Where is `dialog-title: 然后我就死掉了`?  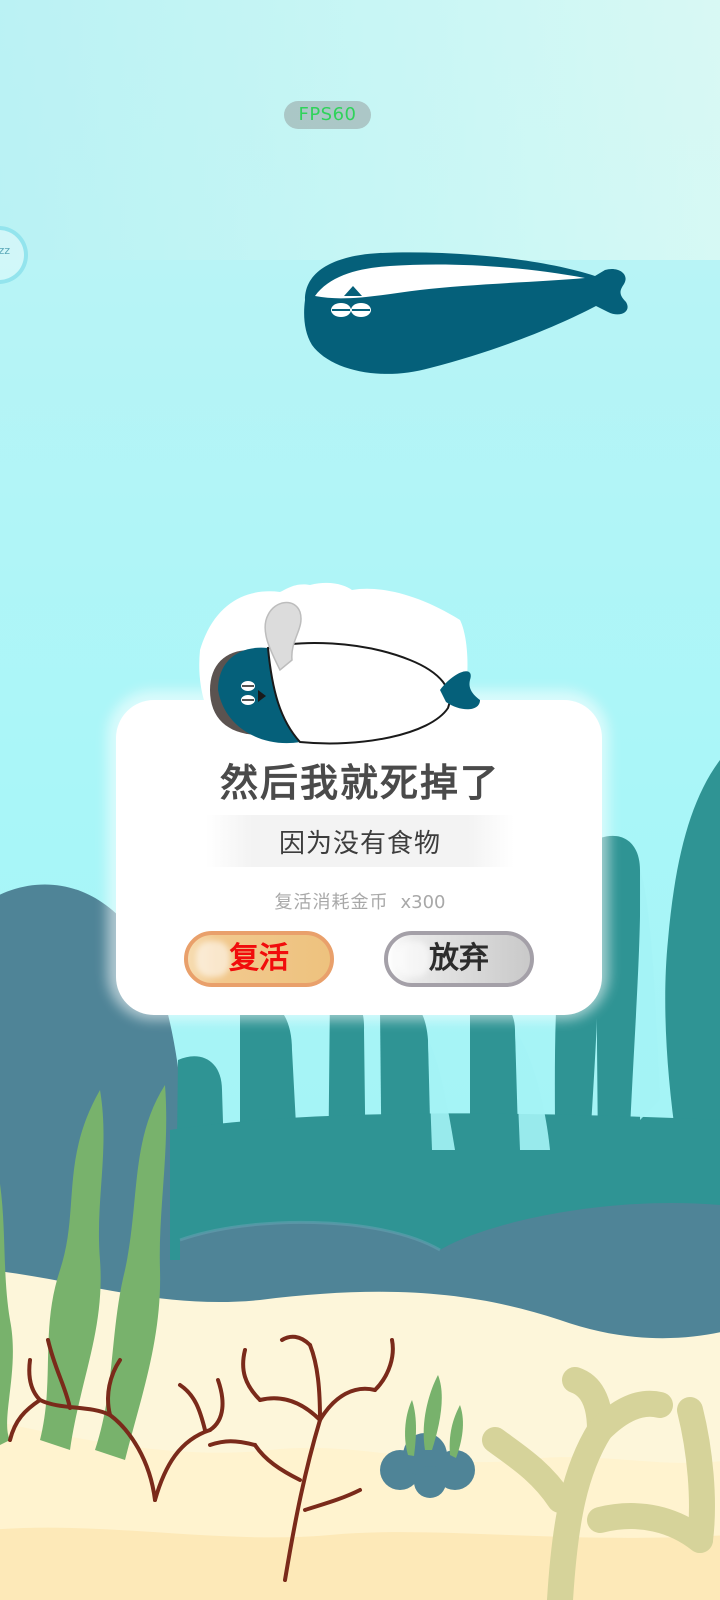
dialog-title: 然后我就死掉了 is located at coordinates (359, 783).